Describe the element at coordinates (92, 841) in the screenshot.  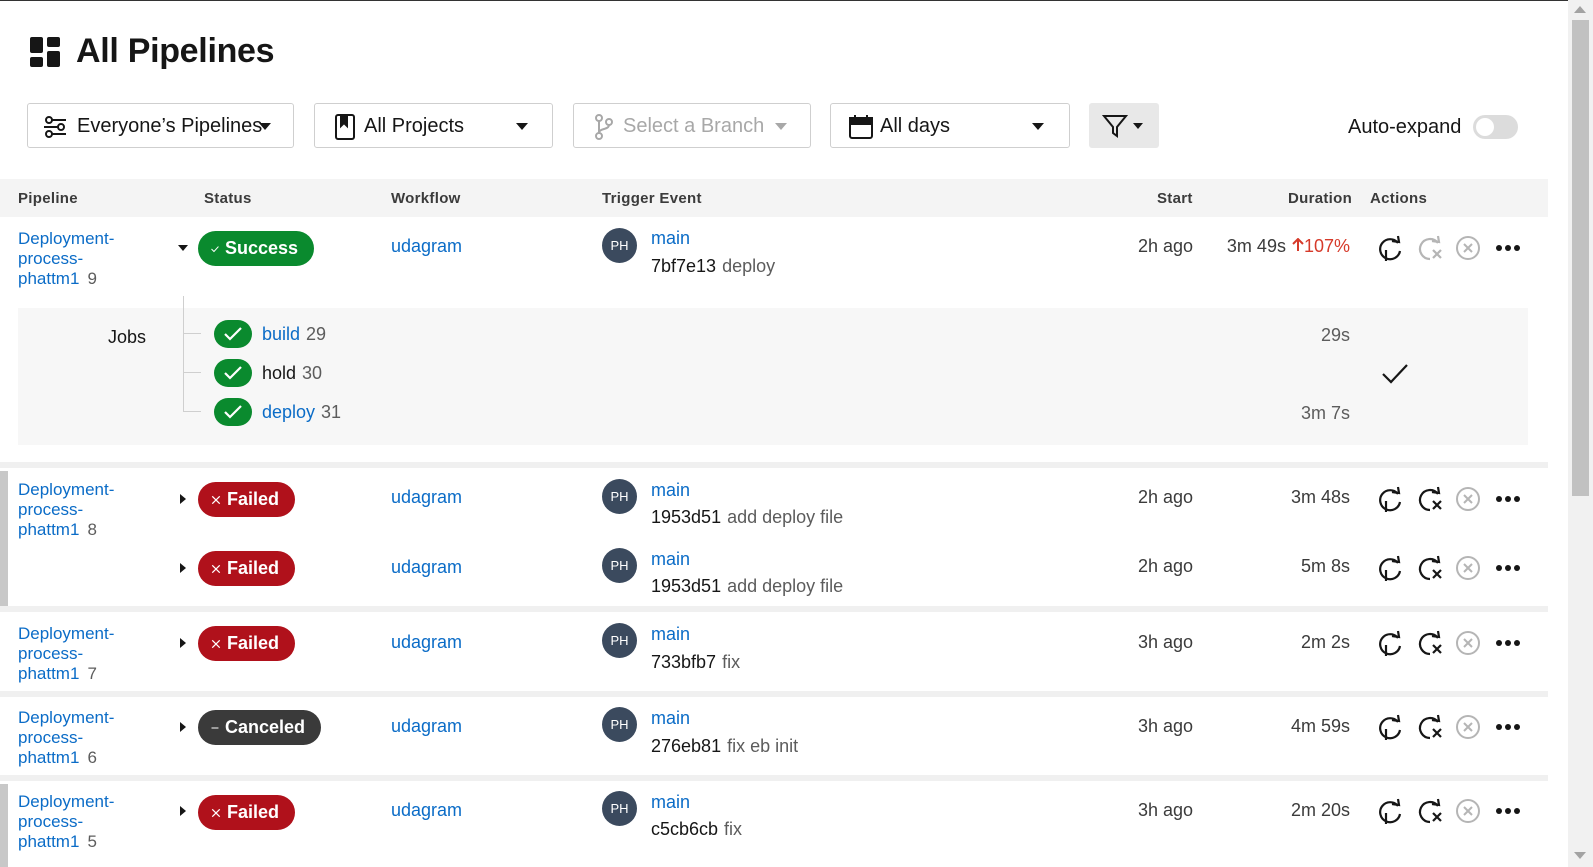
I see `pipeline-number: 5` at that location.